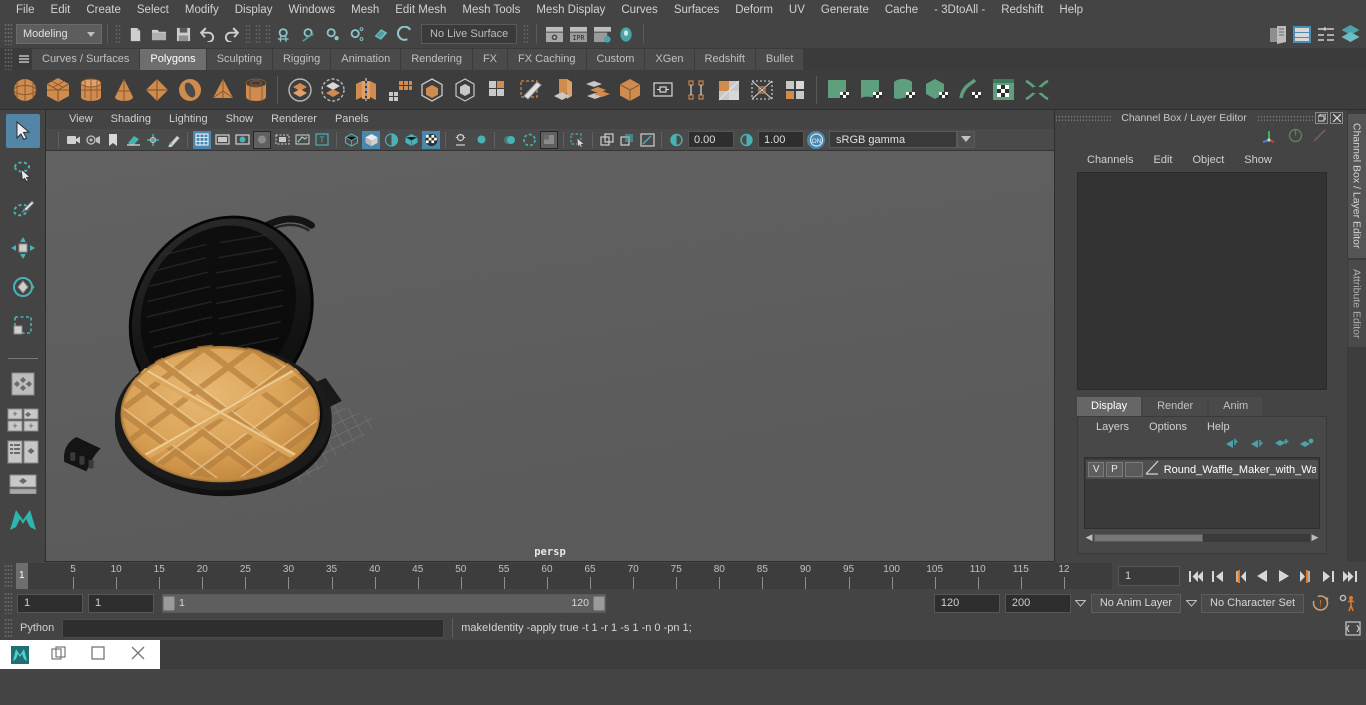  I want to click on layer-list-scrollbar: ◀ ▶, so click(1202, 537).